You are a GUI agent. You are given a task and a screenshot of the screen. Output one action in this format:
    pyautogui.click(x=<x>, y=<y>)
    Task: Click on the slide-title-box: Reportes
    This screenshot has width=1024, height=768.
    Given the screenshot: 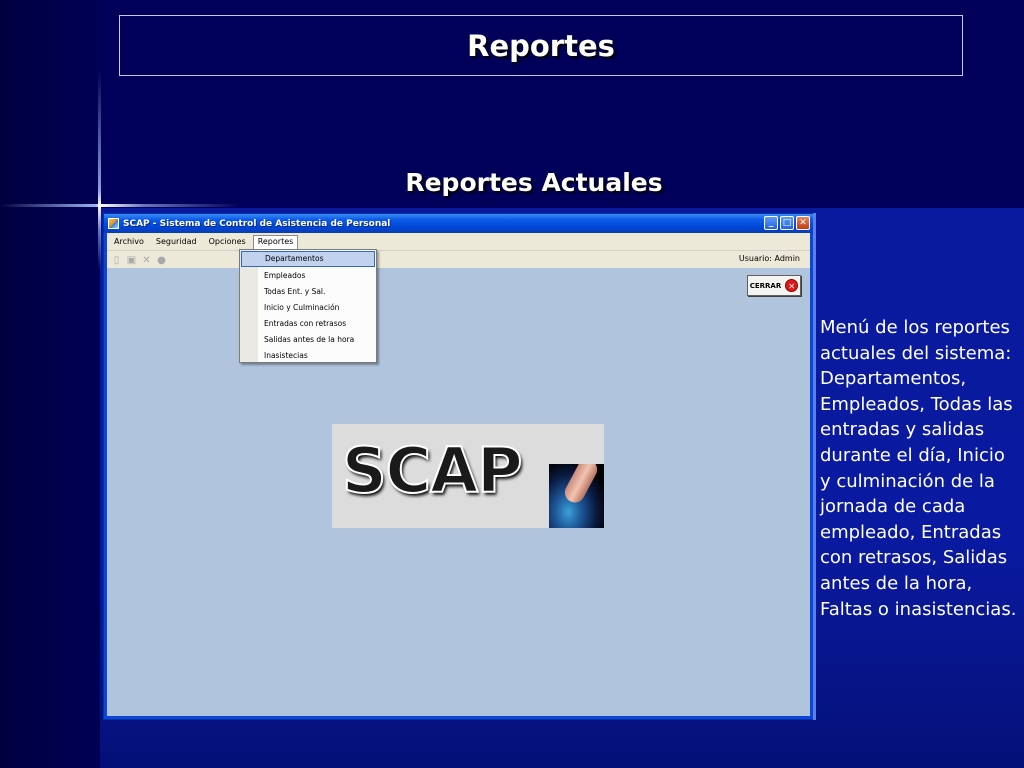 What is the action you would take?
    pyautogui.click(x=541, y=45)
    